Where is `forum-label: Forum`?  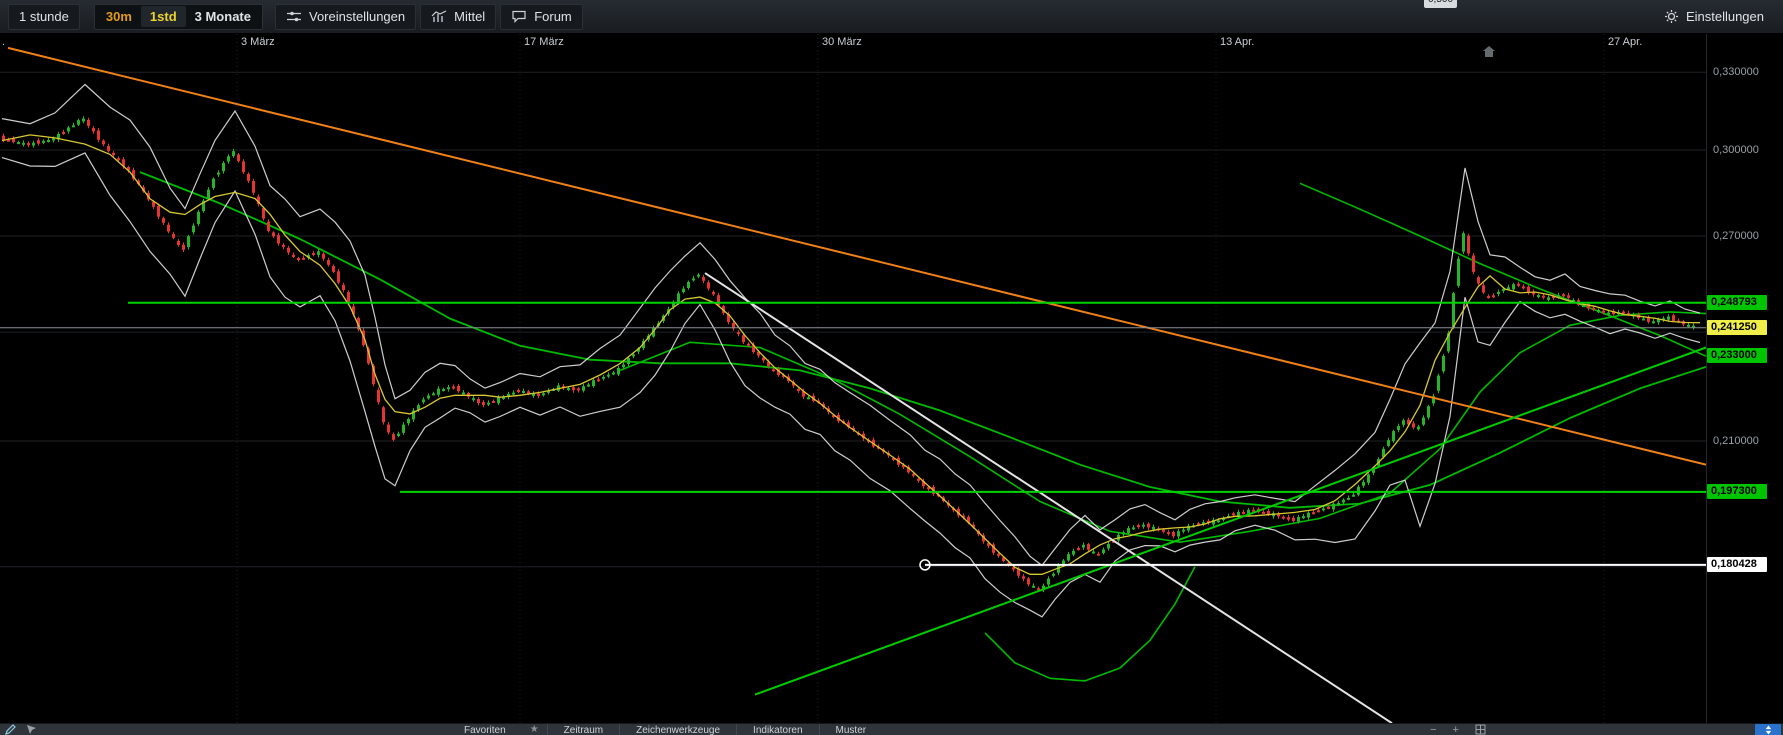 forum-label: Forum is located at coordinates (553, 16).